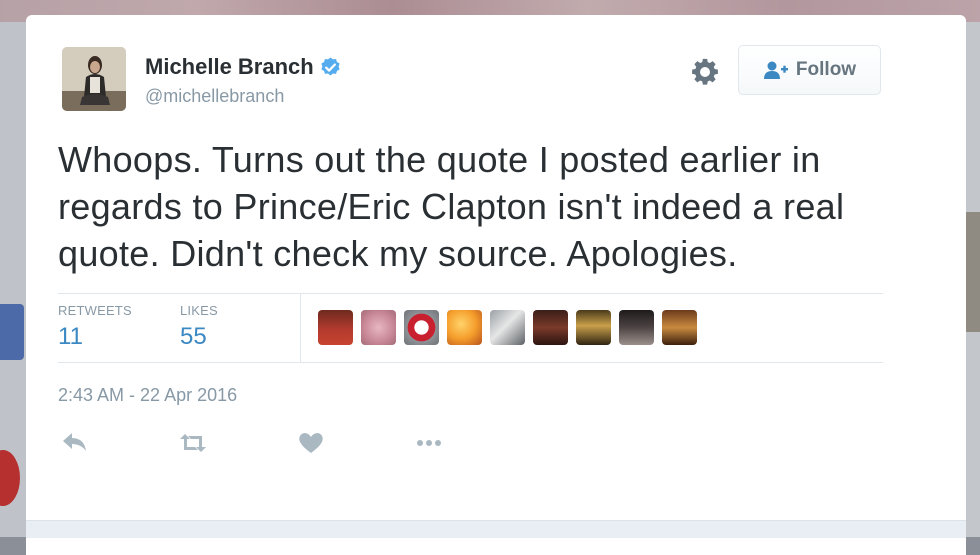 This screenshot has width=980, height=555. I want to click on background-right-column, so click(973, 279).